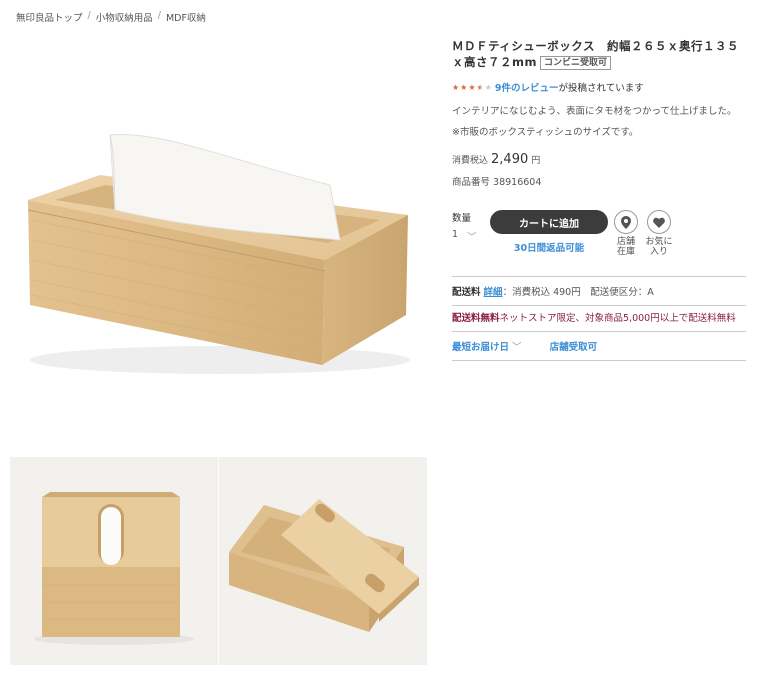  What do you see at coordinates (575, 63) in the screenshot?
I see `pickup-badge: コンビニ受取可` at bounding box center [575, 63].